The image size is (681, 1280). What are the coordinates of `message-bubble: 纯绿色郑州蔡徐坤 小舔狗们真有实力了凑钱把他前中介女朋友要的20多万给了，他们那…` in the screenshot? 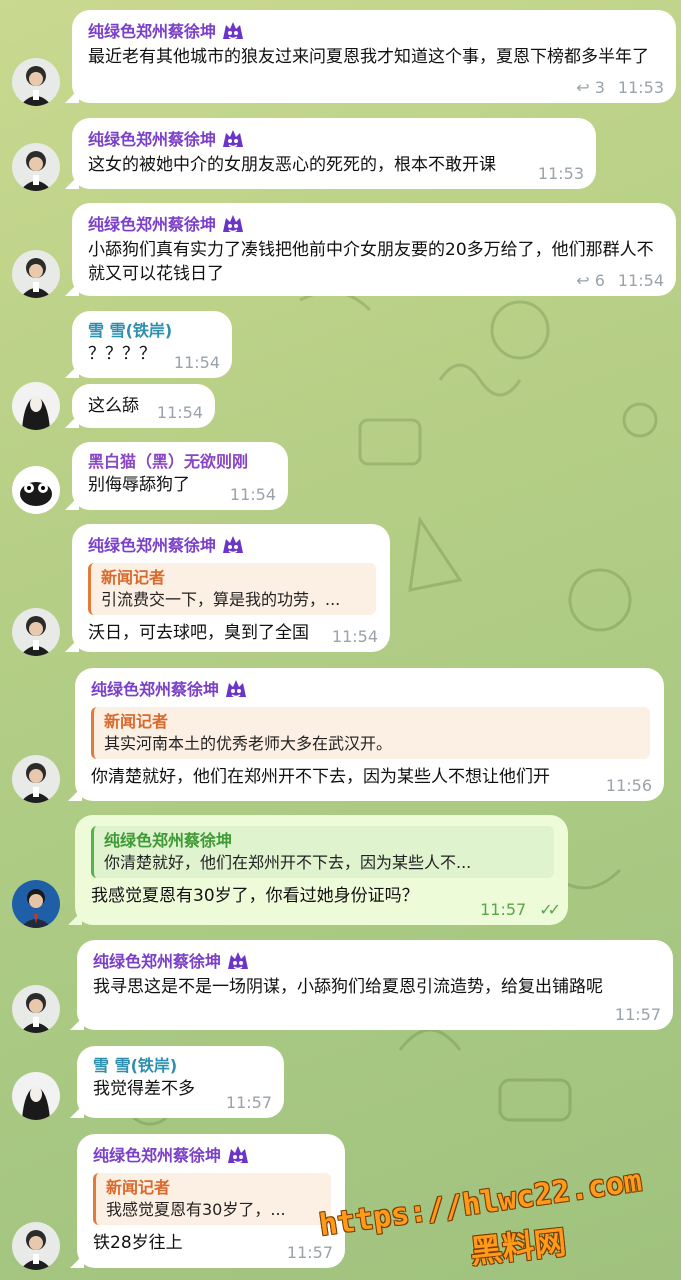 It's located at (374, 249).